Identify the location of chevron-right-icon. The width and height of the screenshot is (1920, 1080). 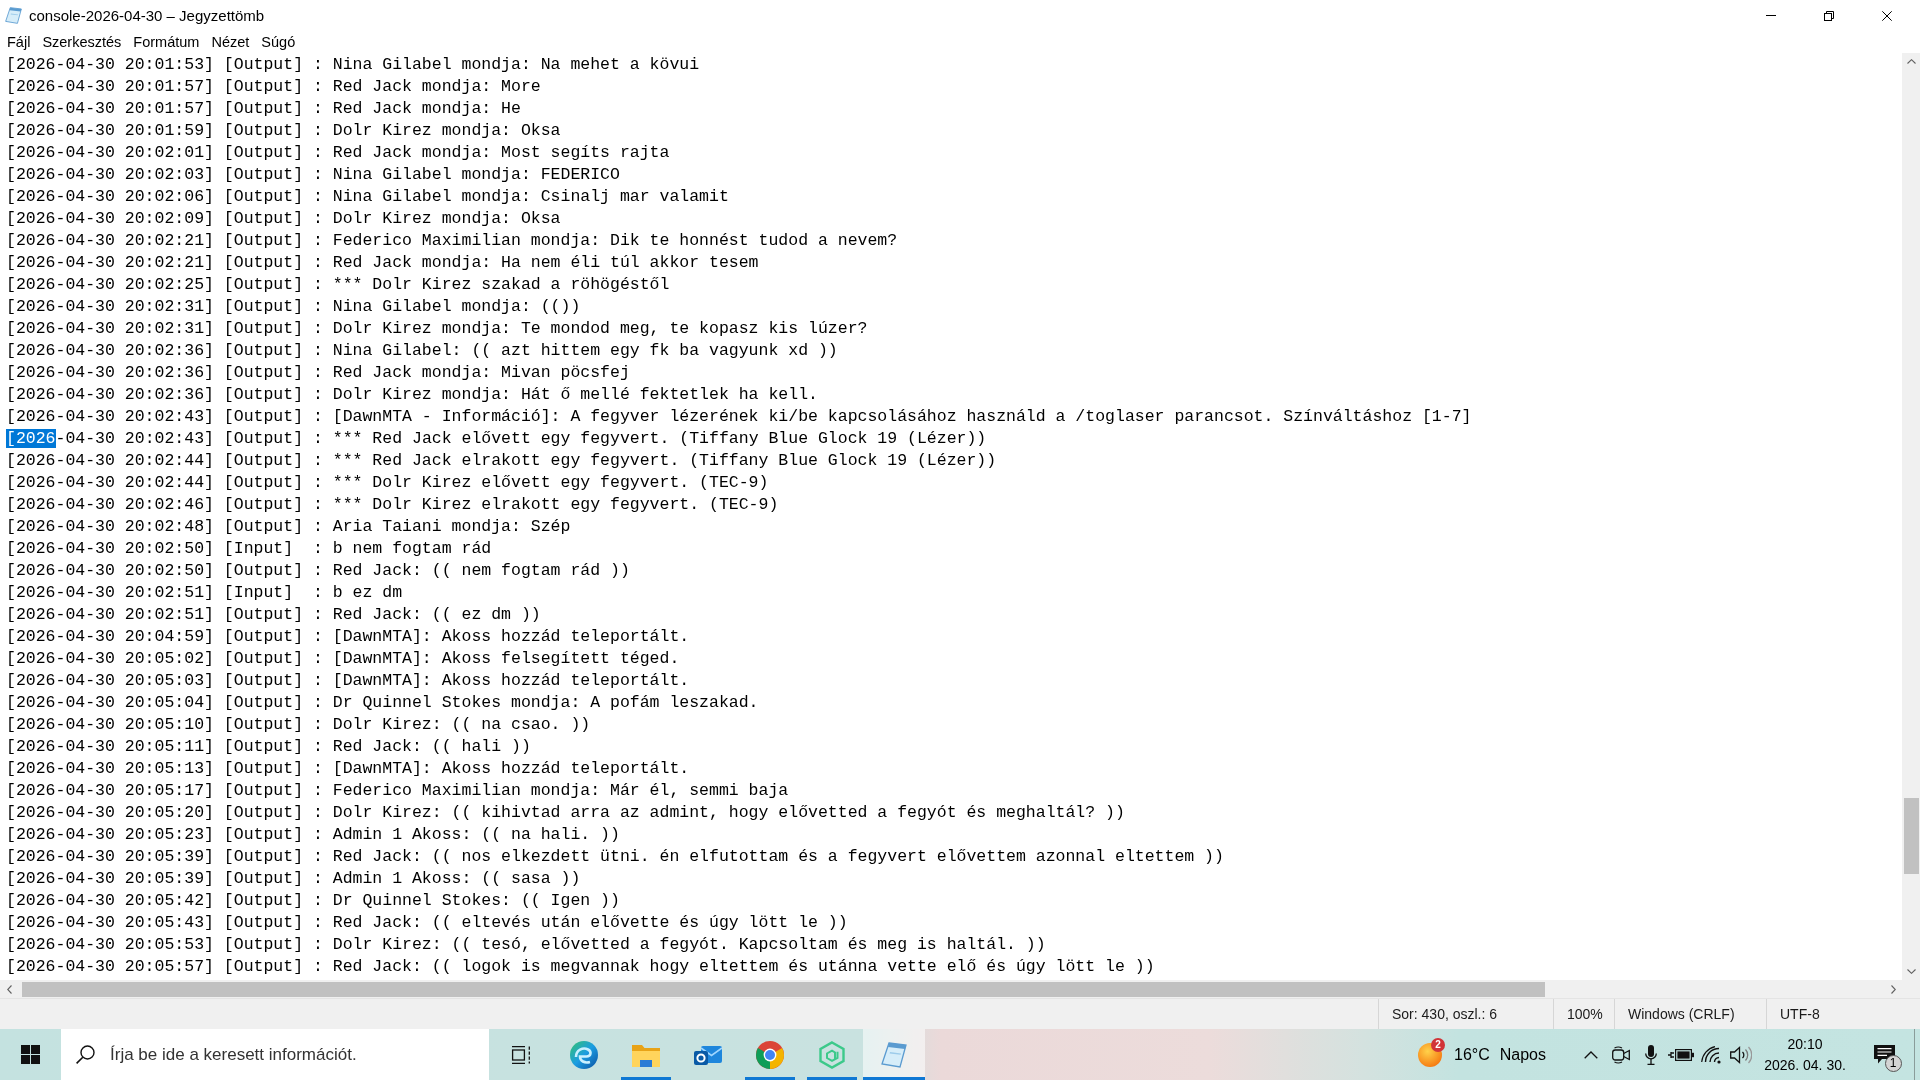
(1893, 989).